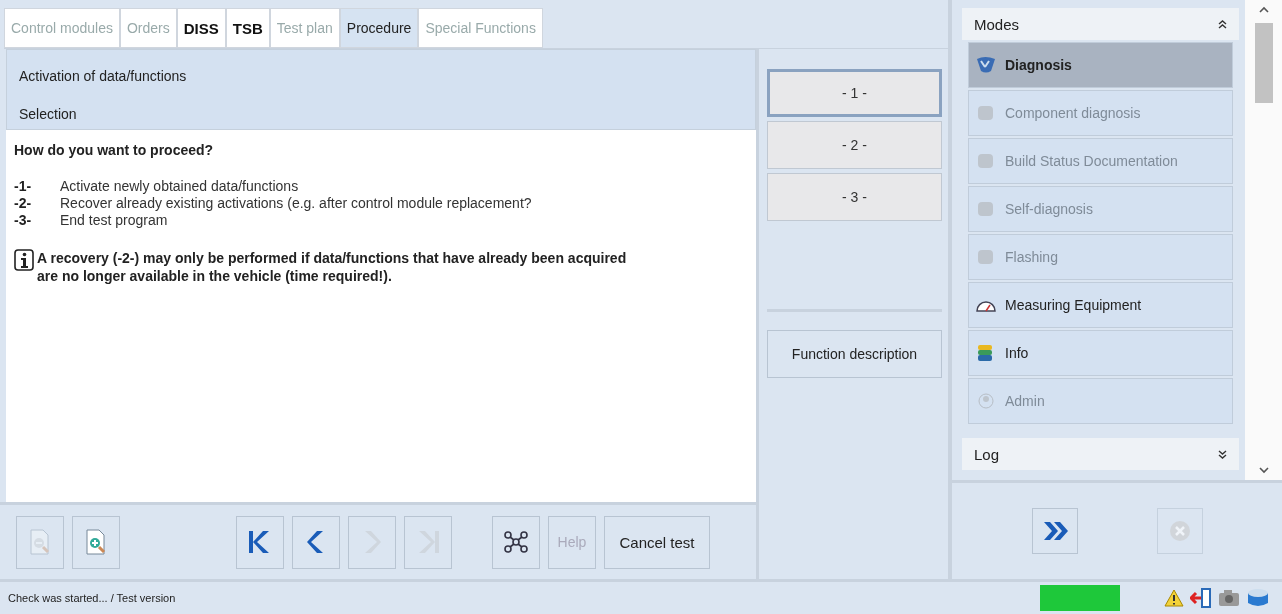  I want to click on camera-icon, so click(1229, 598).